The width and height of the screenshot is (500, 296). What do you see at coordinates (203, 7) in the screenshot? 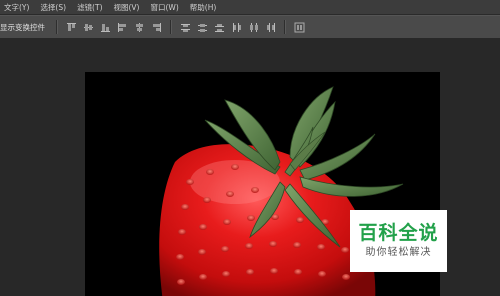
I see `menu-help: 帮助(H)` at bounding box center [203, 7].